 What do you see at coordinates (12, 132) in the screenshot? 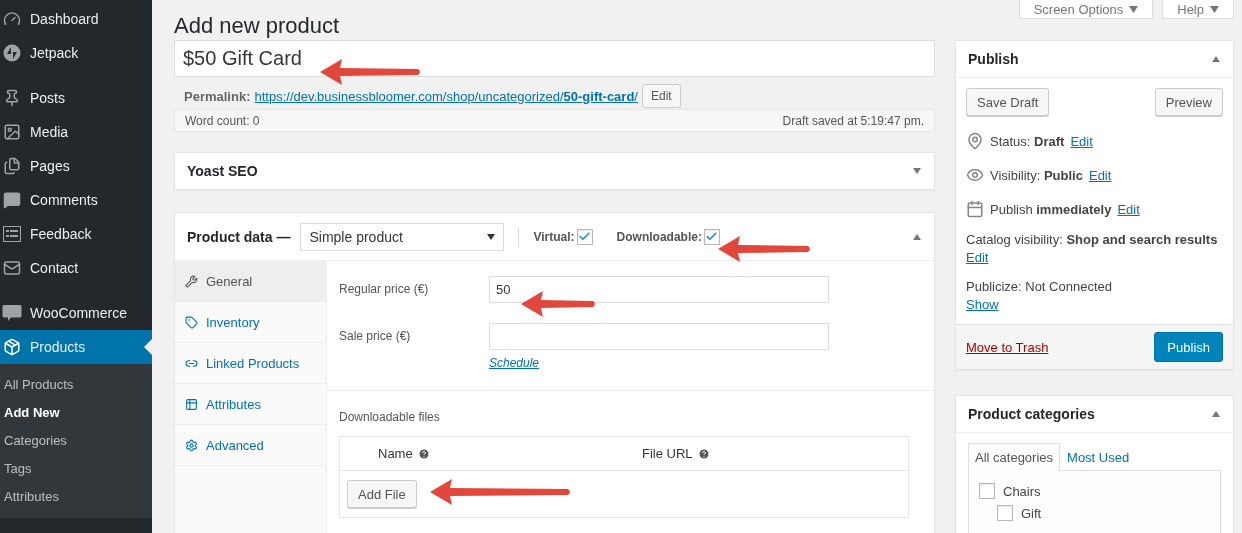
I see `media-icon` at bounding box center [12, 132].